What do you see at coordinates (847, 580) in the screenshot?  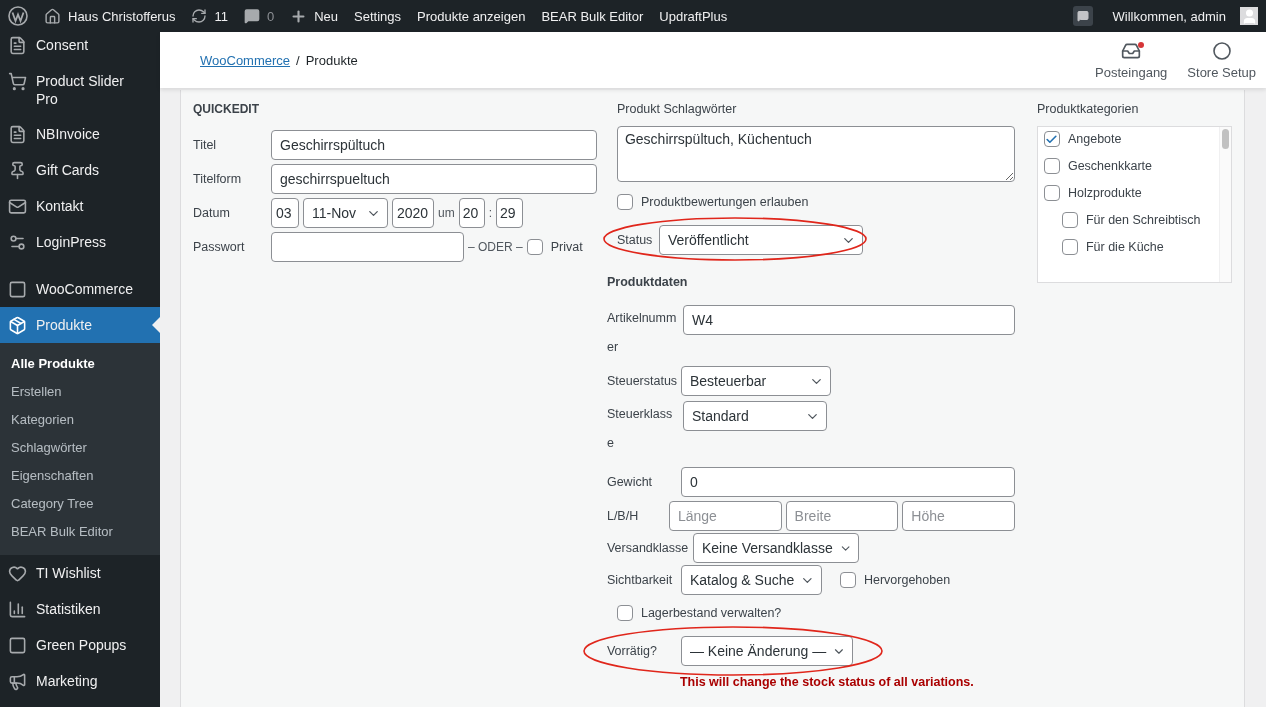 I see `featured-checkbox` at bounding box center [847, 580].